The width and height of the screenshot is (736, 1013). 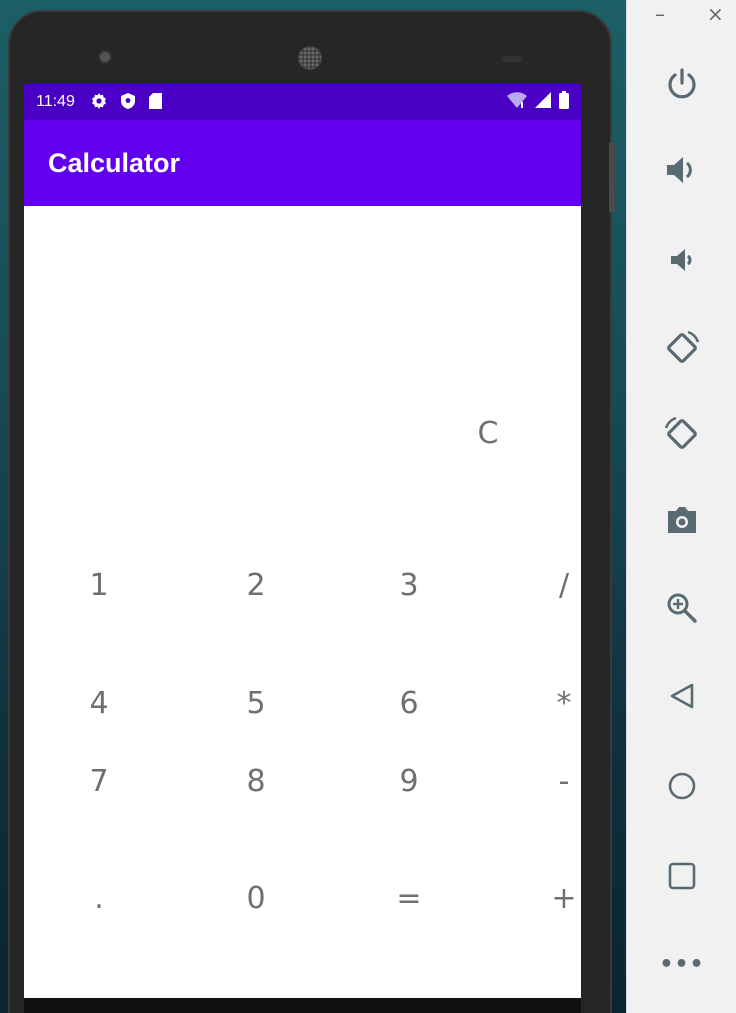 I want to click on rotate-left-button, so click(x=681, y=348).